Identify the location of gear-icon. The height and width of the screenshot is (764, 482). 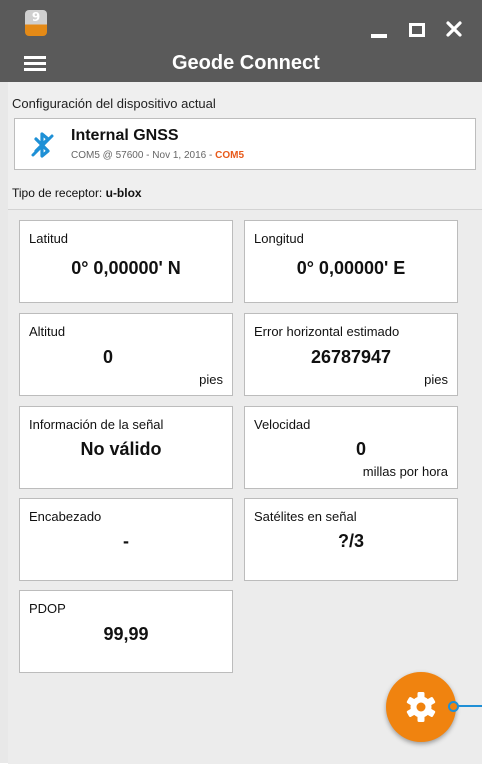
(421, 707).